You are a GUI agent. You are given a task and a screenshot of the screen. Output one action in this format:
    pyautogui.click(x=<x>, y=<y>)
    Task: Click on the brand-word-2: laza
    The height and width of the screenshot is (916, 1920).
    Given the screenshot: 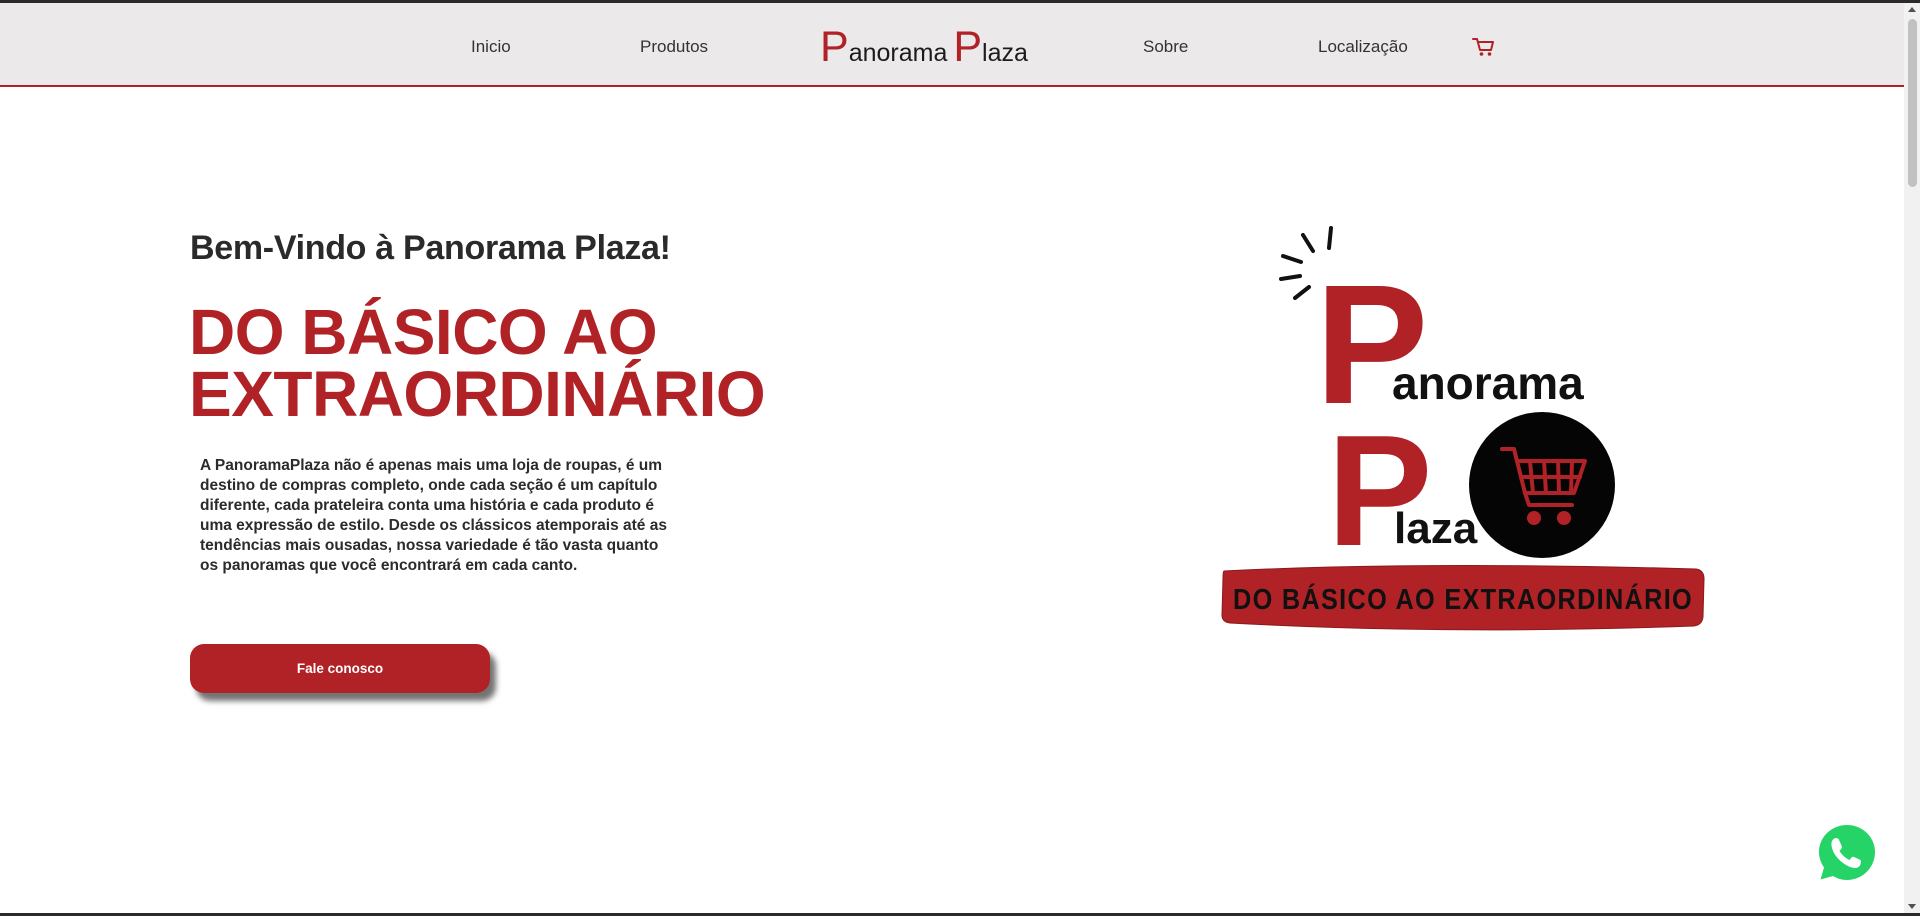 What is the action you would take?
    pyautogui.click(x=1005, y=53)
    